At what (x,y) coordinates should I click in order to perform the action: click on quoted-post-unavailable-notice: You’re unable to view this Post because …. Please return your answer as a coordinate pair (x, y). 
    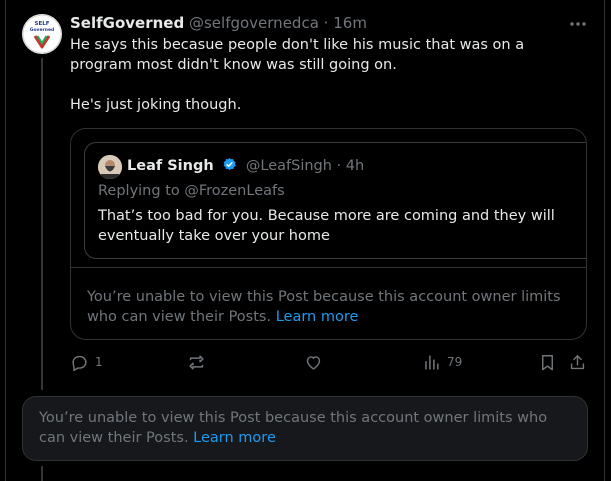
    Looking at the image, I should click on (329, 307).